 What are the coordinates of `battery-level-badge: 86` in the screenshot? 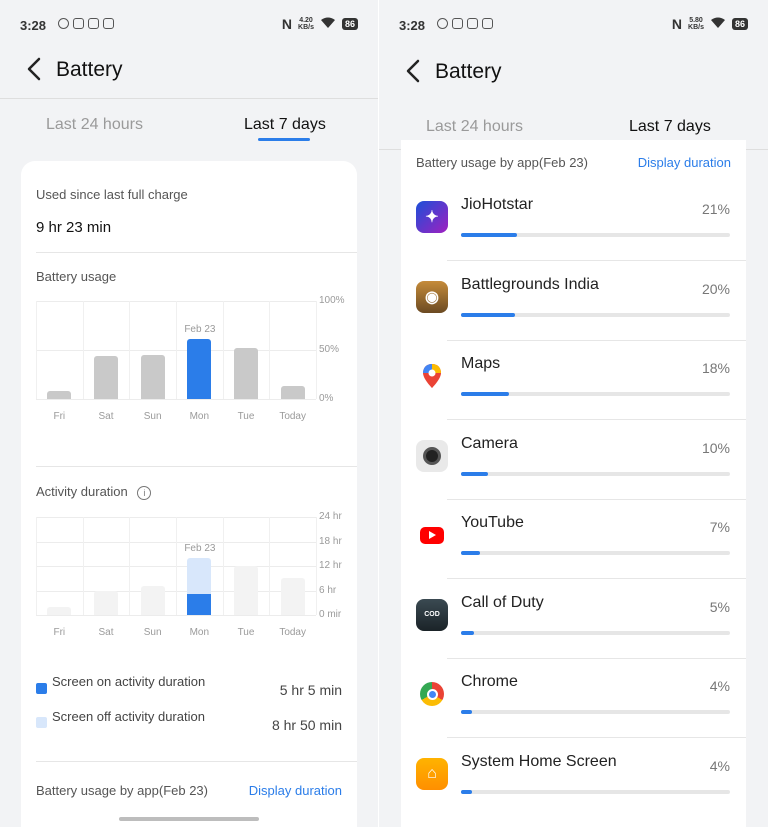 It's located at (739, 24).